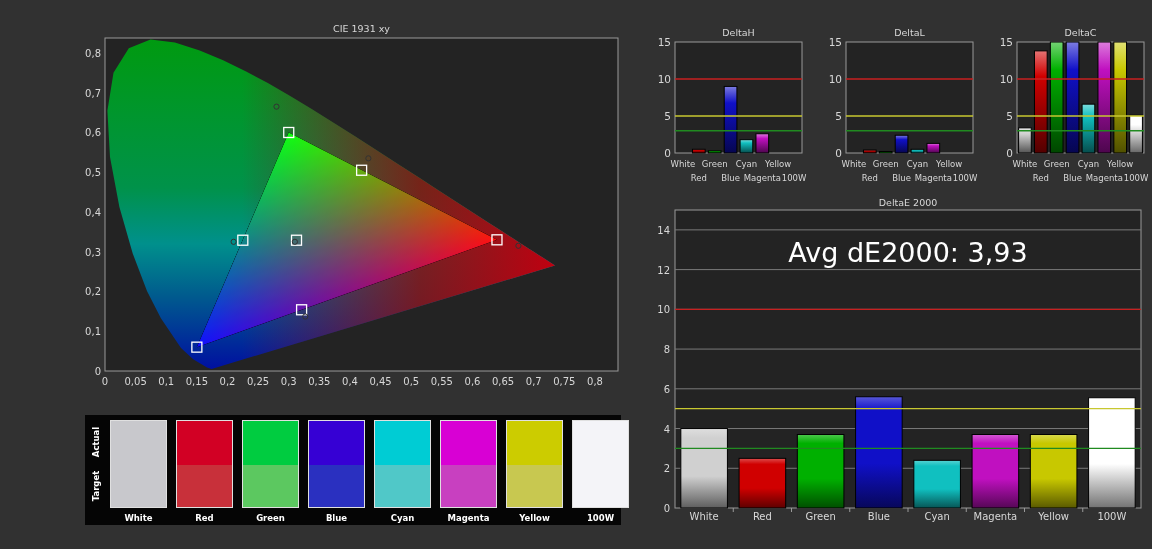  Describe the element at coordinates (258, 381) in the screenshot. I see `axis-tick-label: 0,25` at that location.